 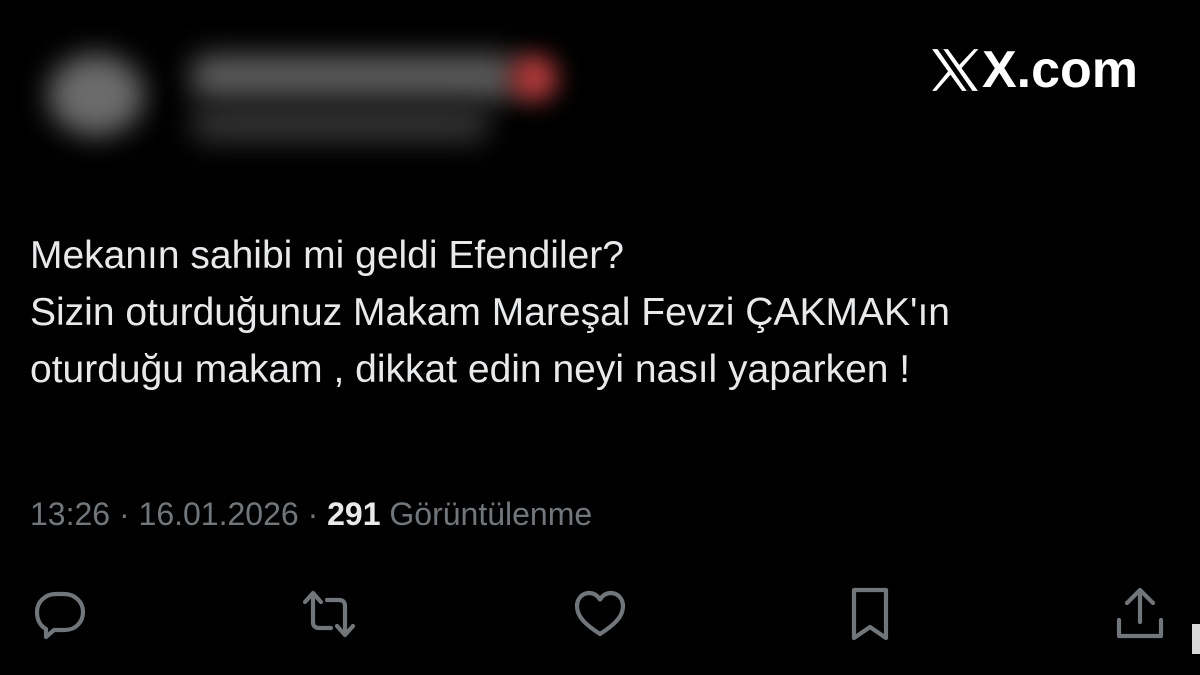 What do you see at coordinates (1059, 70) in the screenshot?
I see `brand-label: X.com` at bounding box center [1059, 70].